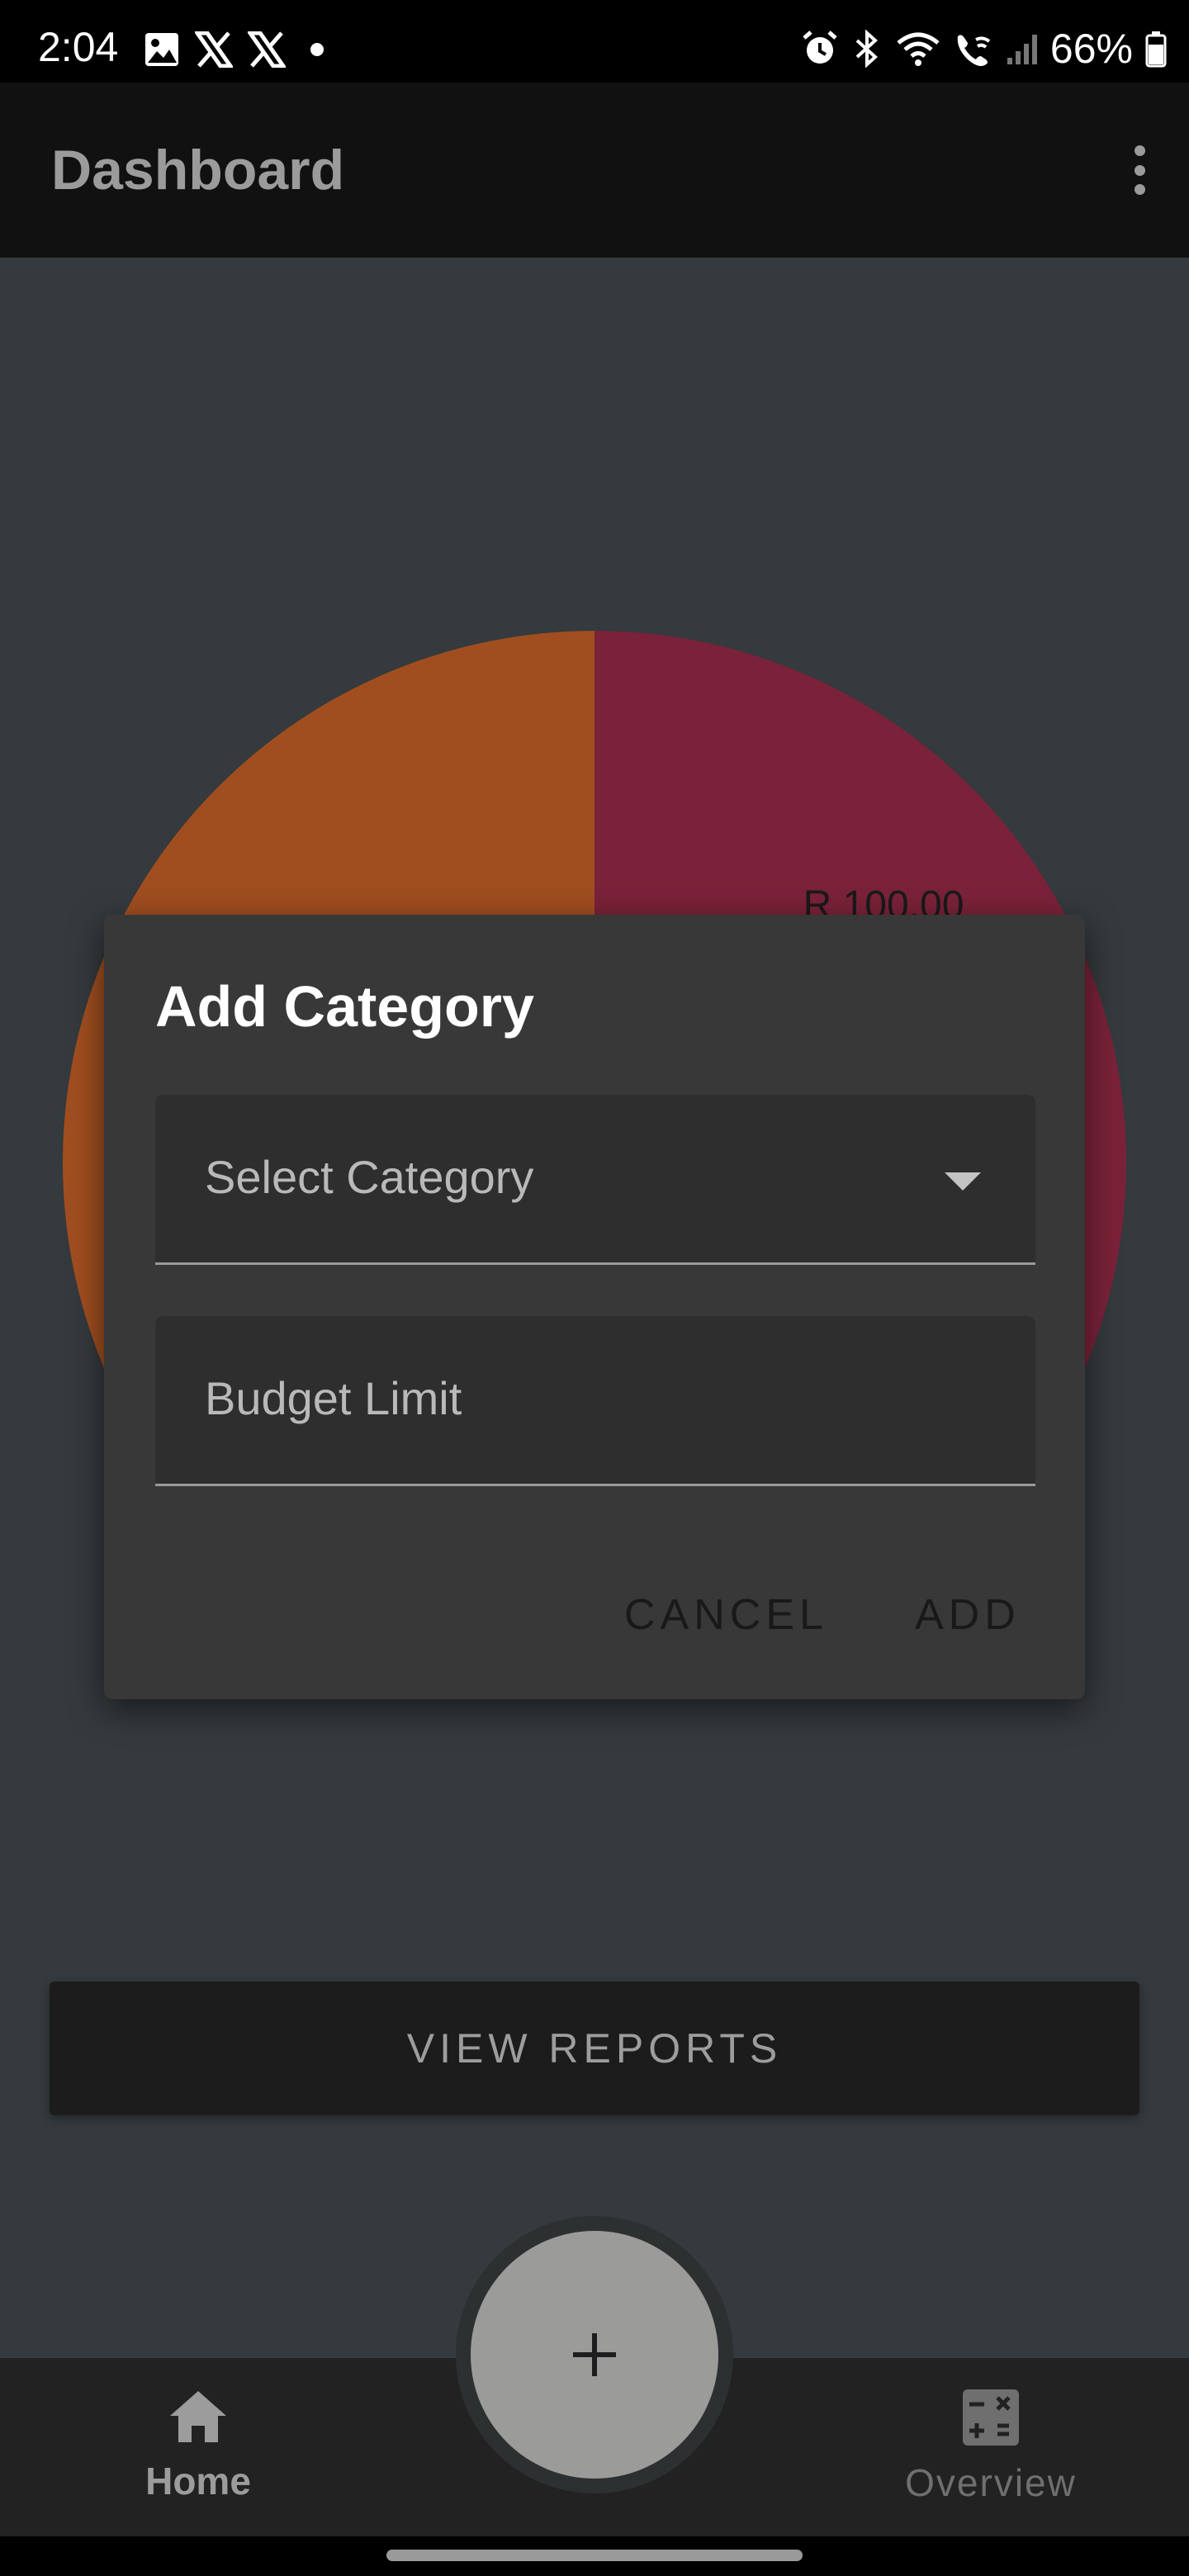 The height and width of the screenshot is (2576, 1189). I want to click on battery-percent: 66%, so click(1091, 49).